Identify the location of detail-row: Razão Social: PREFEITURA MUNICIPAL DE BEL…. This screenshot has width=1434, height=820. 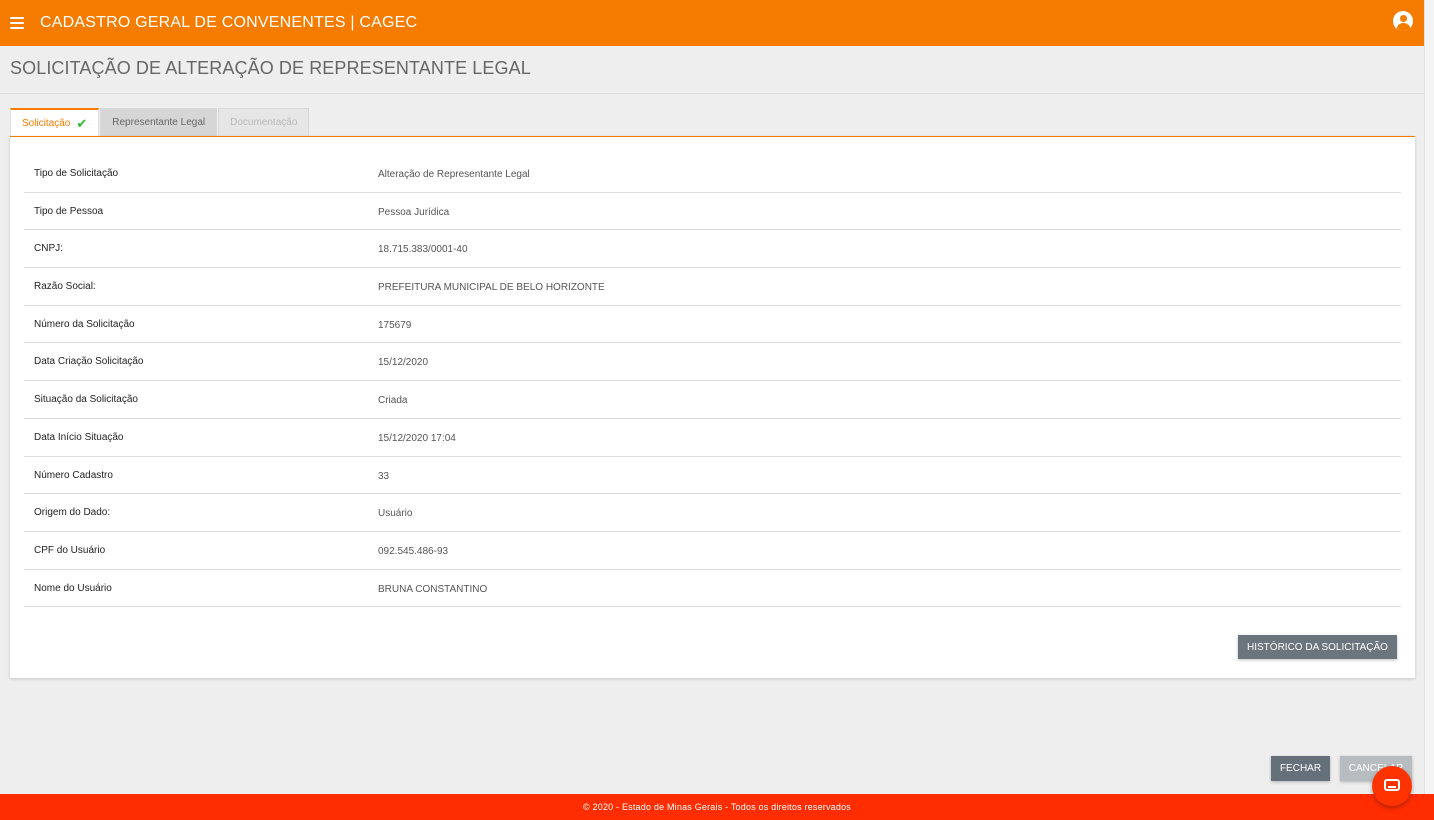
(712, 287).